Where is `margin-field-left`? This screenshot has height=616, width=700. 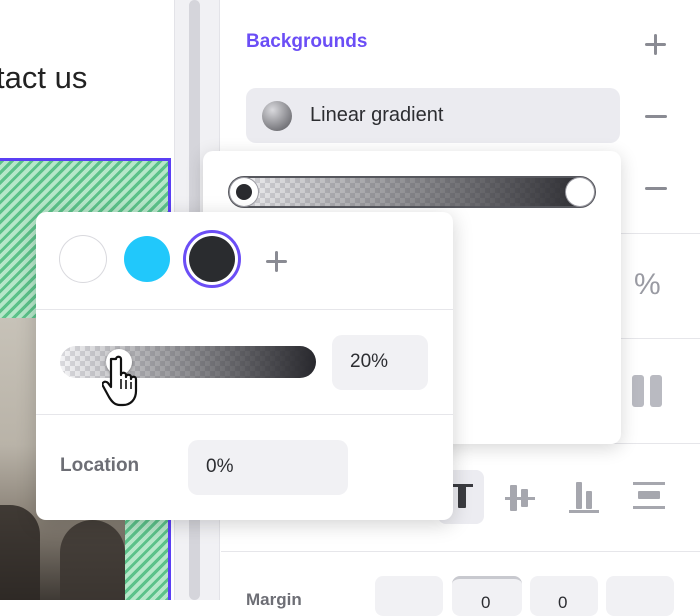
margin-field-left is located at coordinates (409, 596).